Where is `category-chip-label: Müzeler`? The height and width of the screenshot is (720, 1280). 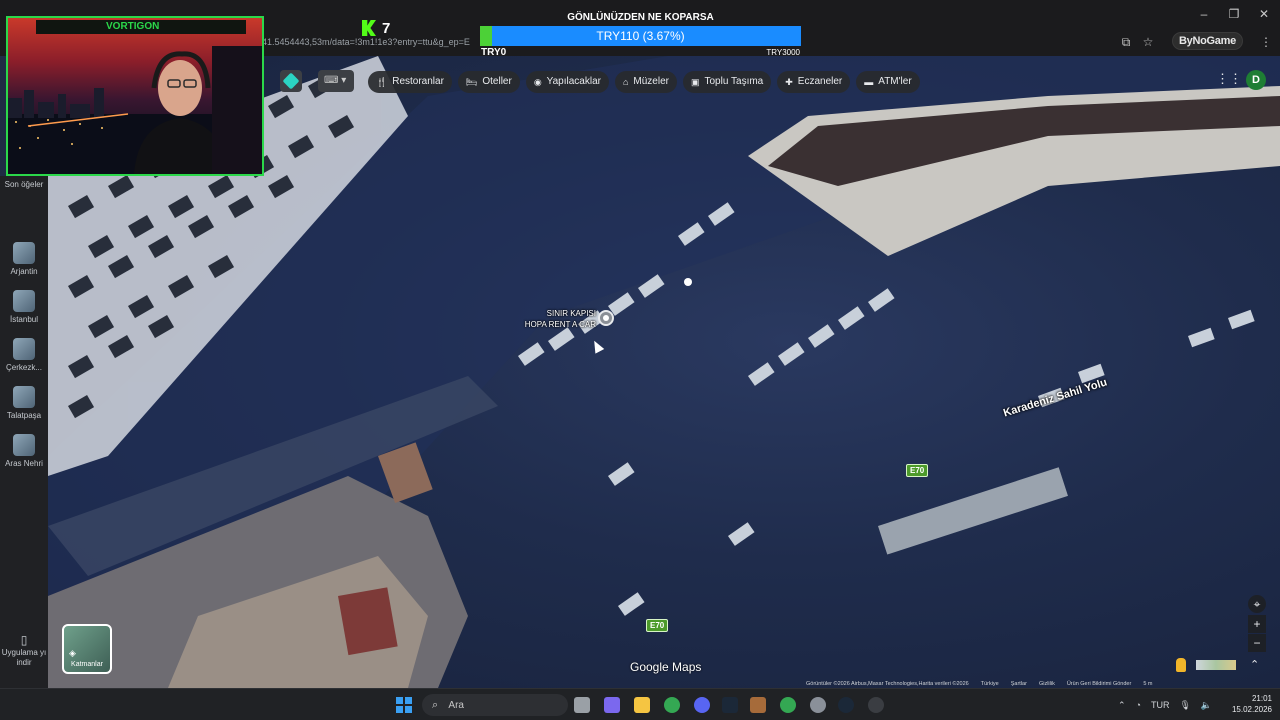 category-chip-label: Müzeler is located at coordinates (651, 81).